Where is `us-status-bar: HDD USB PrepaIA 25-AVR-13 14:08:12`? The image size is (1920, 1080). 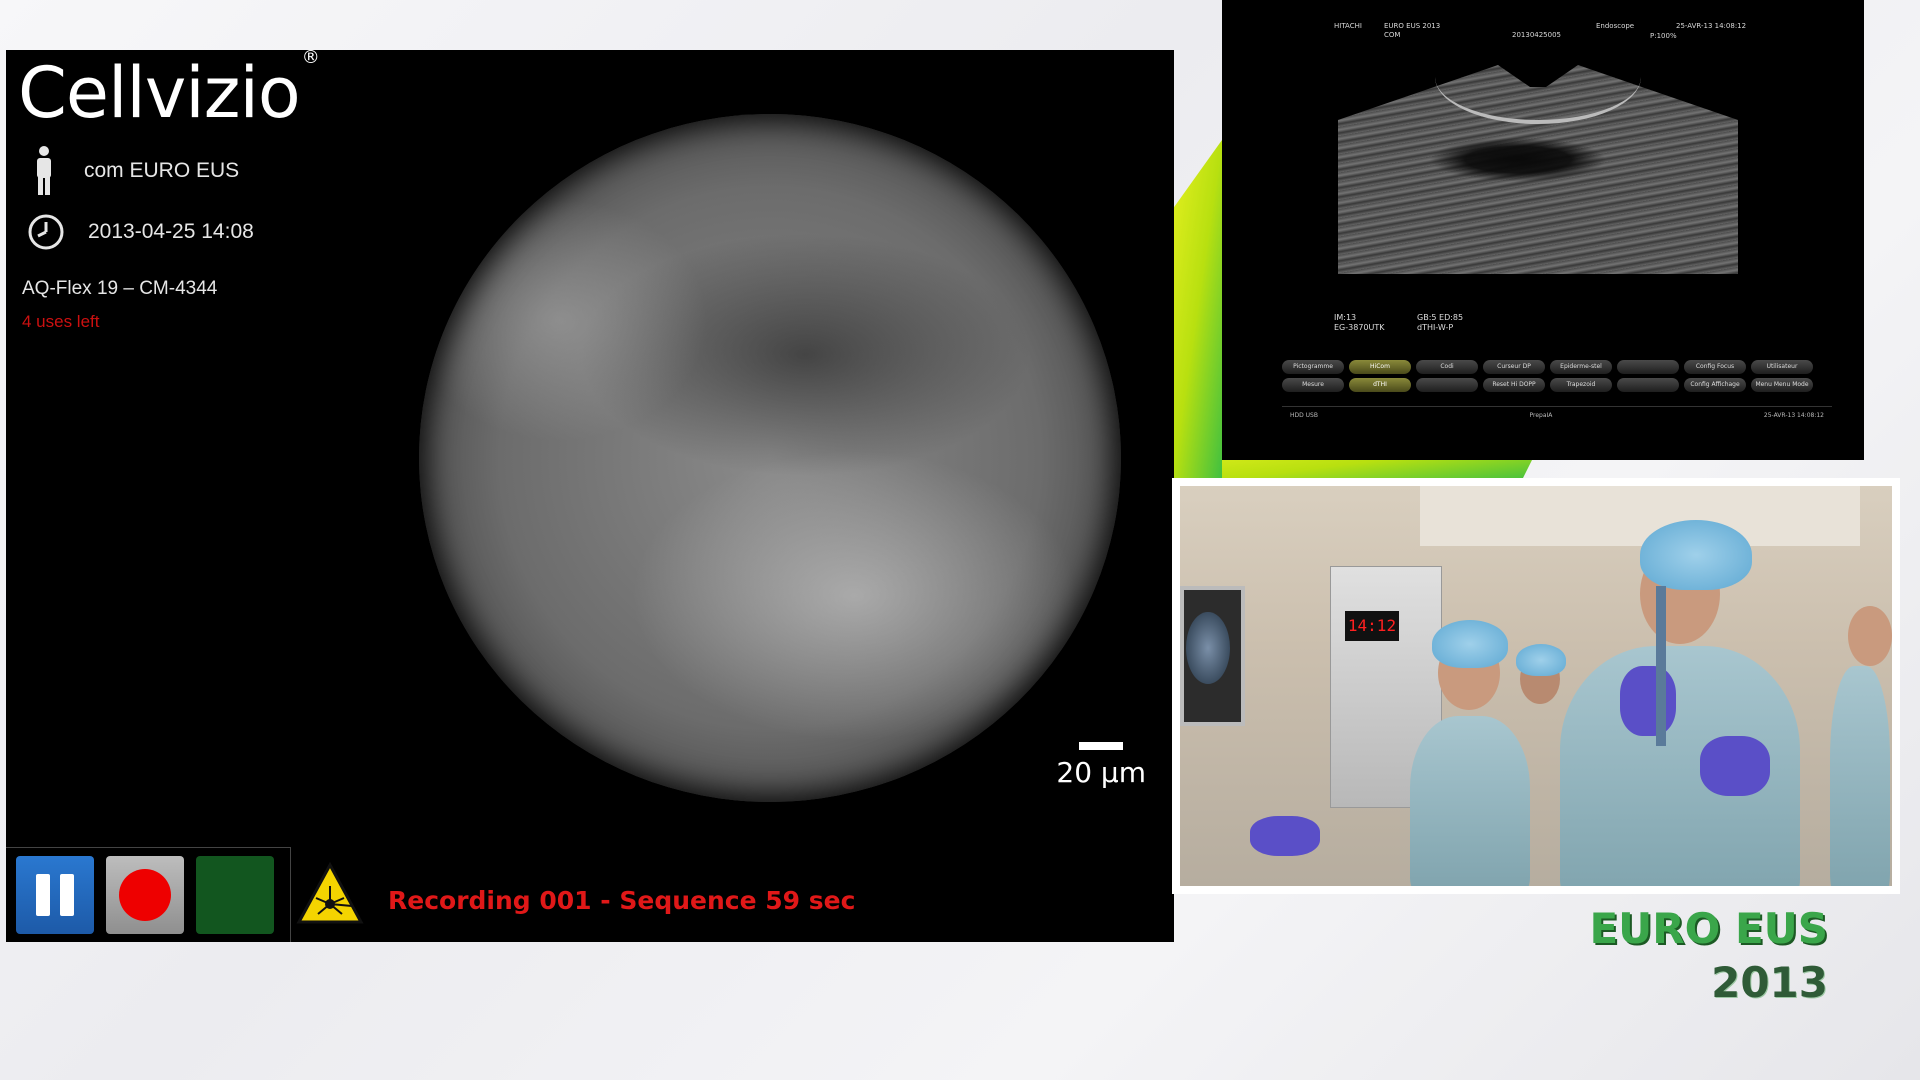 us-status-bar: HDD USB PrepaIA 25-AVR-13 14:08:12 is located at coordinates (1557, 415).